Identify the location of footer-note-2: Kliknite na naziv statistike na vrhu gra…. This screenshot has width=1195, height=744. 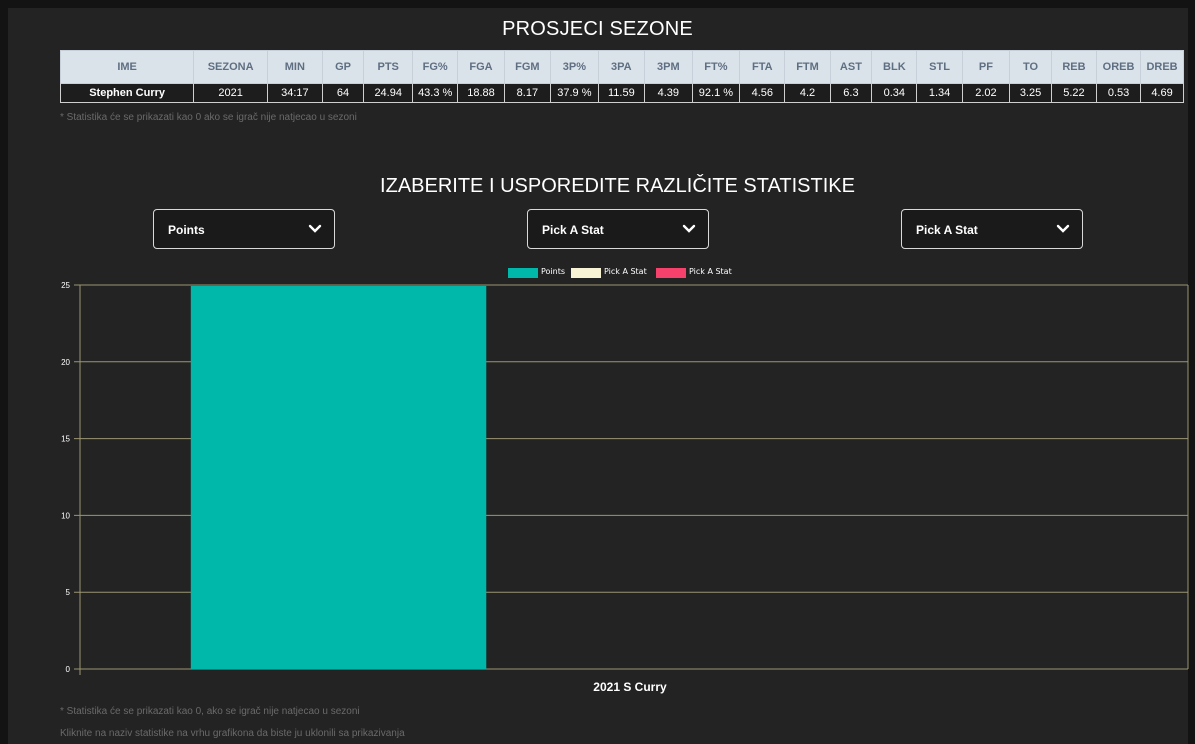
(232, 733).